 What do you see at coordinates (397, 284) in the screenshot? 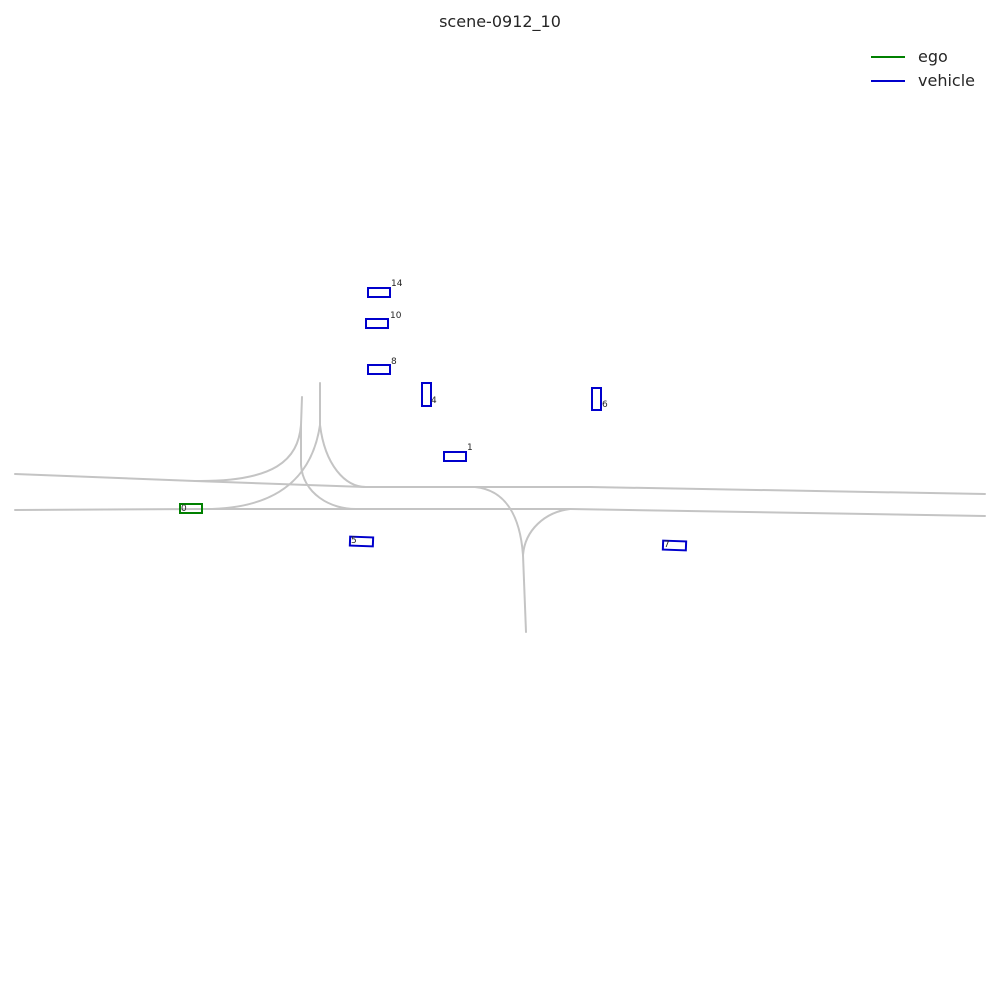
I see `agent-id-label-14: 14` at bounding box center [397, 284].